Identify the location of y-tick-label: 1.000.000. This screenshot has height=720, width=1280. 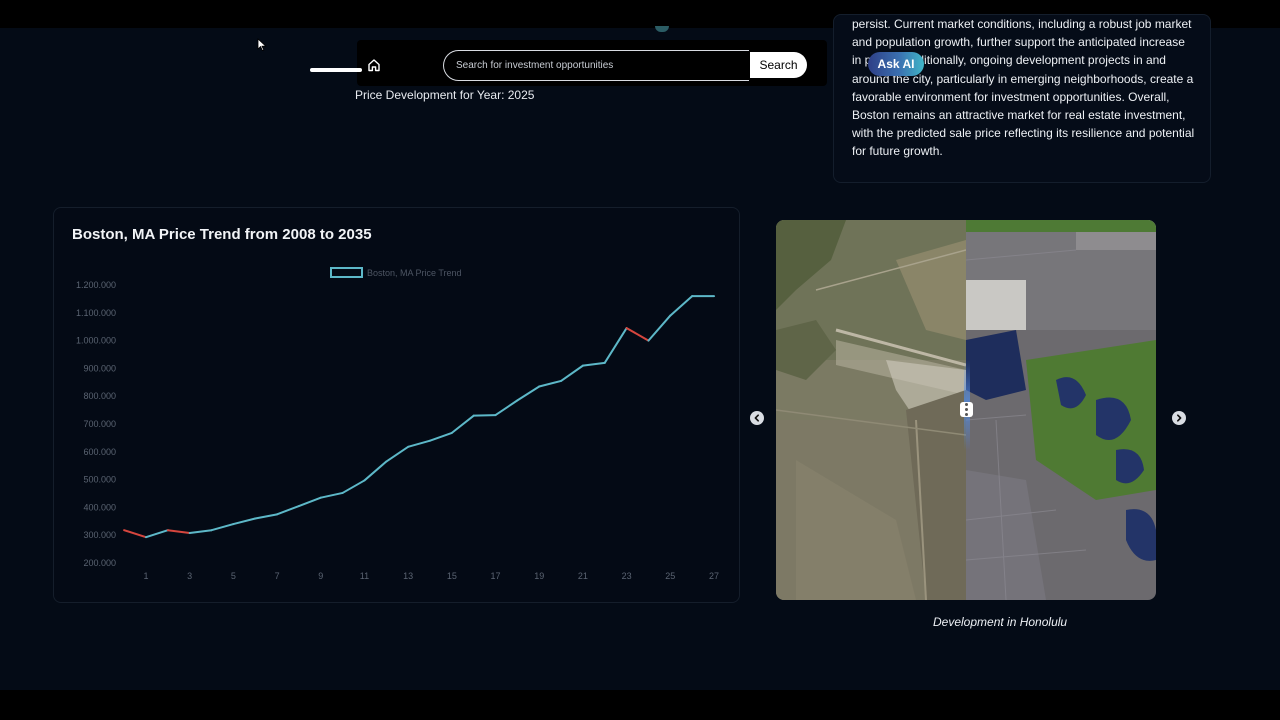
(96, 341).